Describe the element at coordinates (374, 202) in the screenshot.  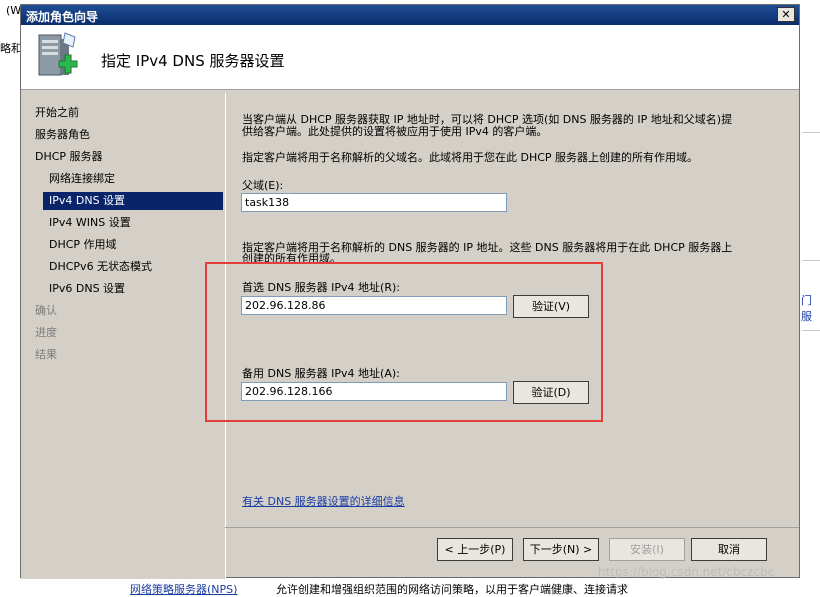
I see `parent-domain-input: task138` at that location.